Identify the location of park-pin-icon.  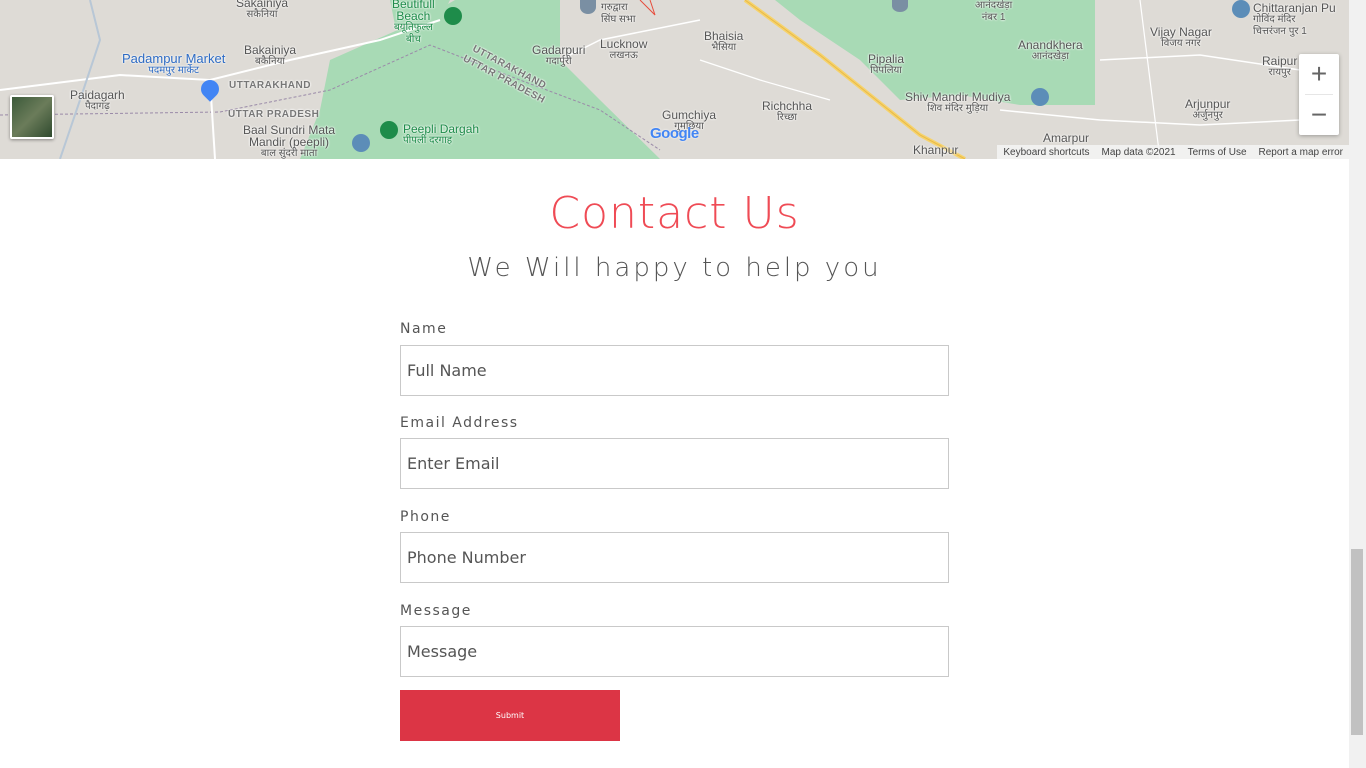
(389, 130).